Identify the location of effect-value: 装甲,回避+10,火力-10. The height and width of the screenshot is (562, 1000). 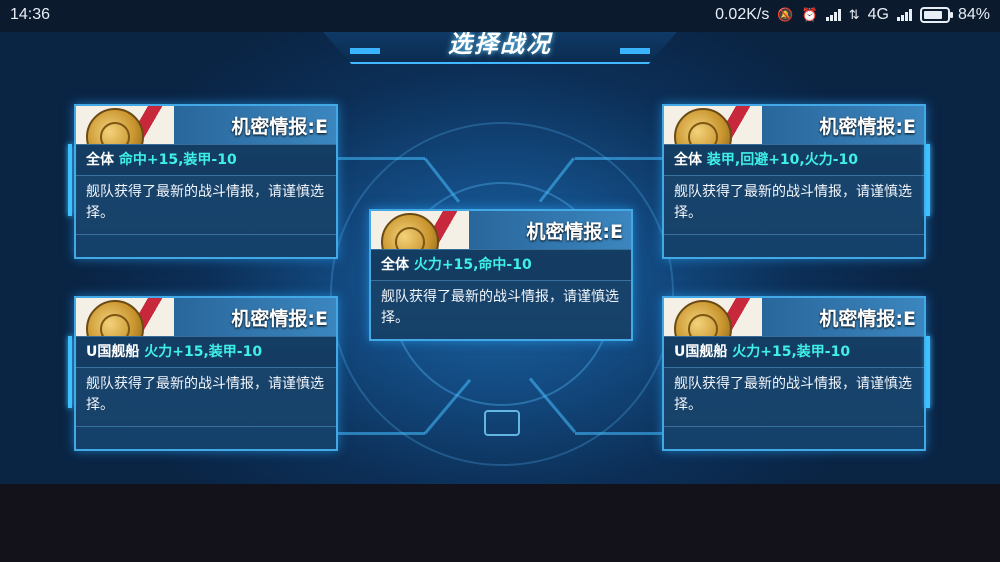
(782, 160).